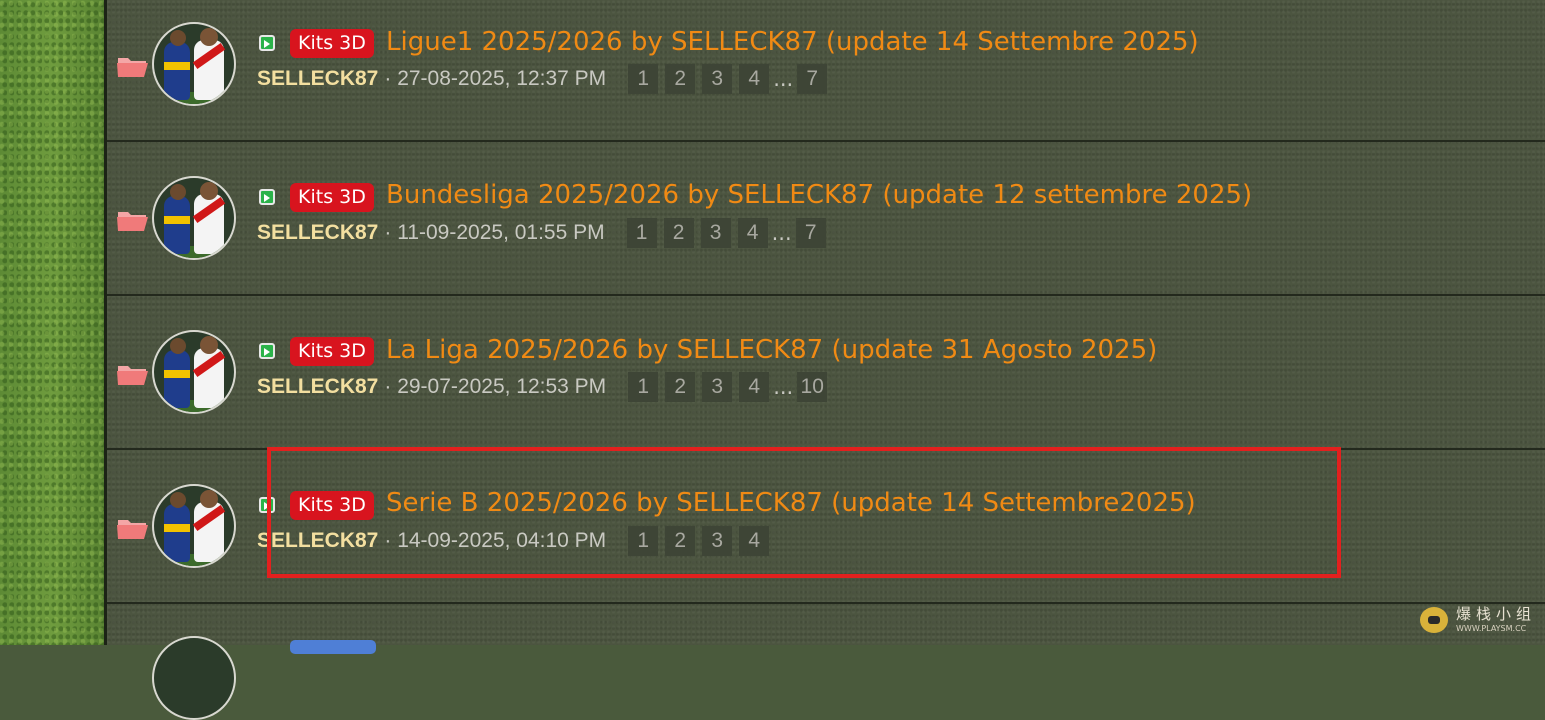 The image size is (1545, 720). I want to click on watermark-url: WWW.PLAYSM.CC, so click(1491, 628).